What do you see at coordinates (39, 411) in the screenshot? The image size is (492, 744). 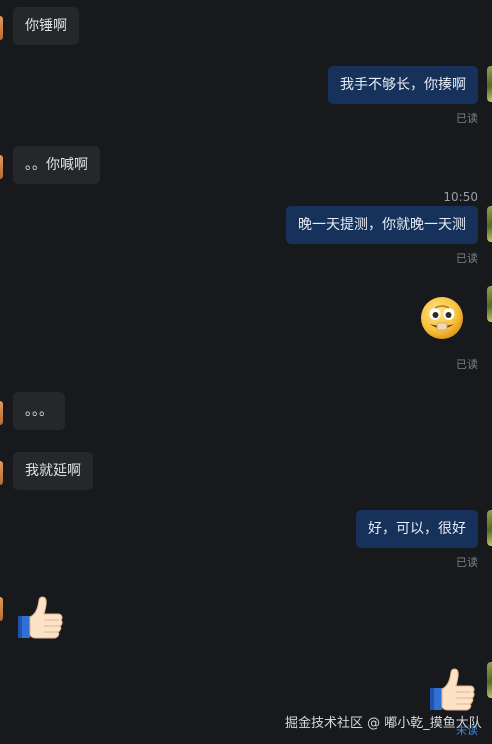 I see `incoming-message: 。。。` at bounding box center [39, 411].